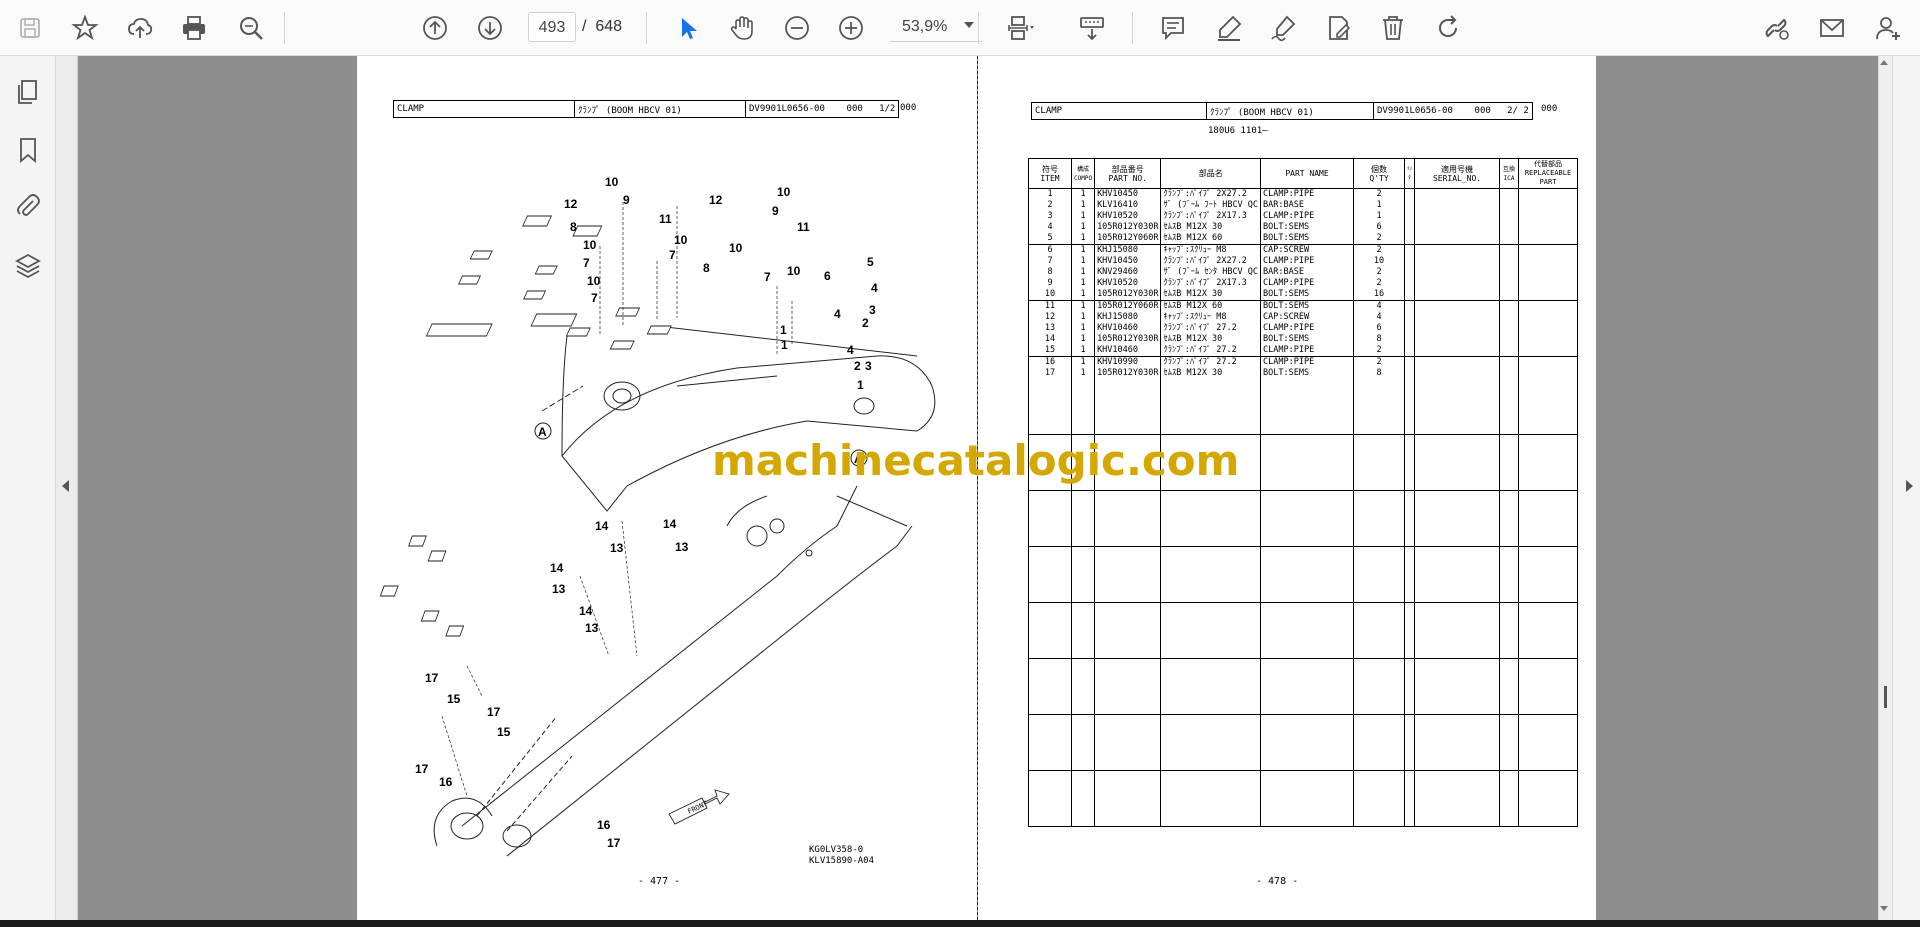 The image size is (1920, 927). What do you see at coordinates (28, 206) in the screenshot?
I see `attachment-icon` at bounding box center [28, 206].